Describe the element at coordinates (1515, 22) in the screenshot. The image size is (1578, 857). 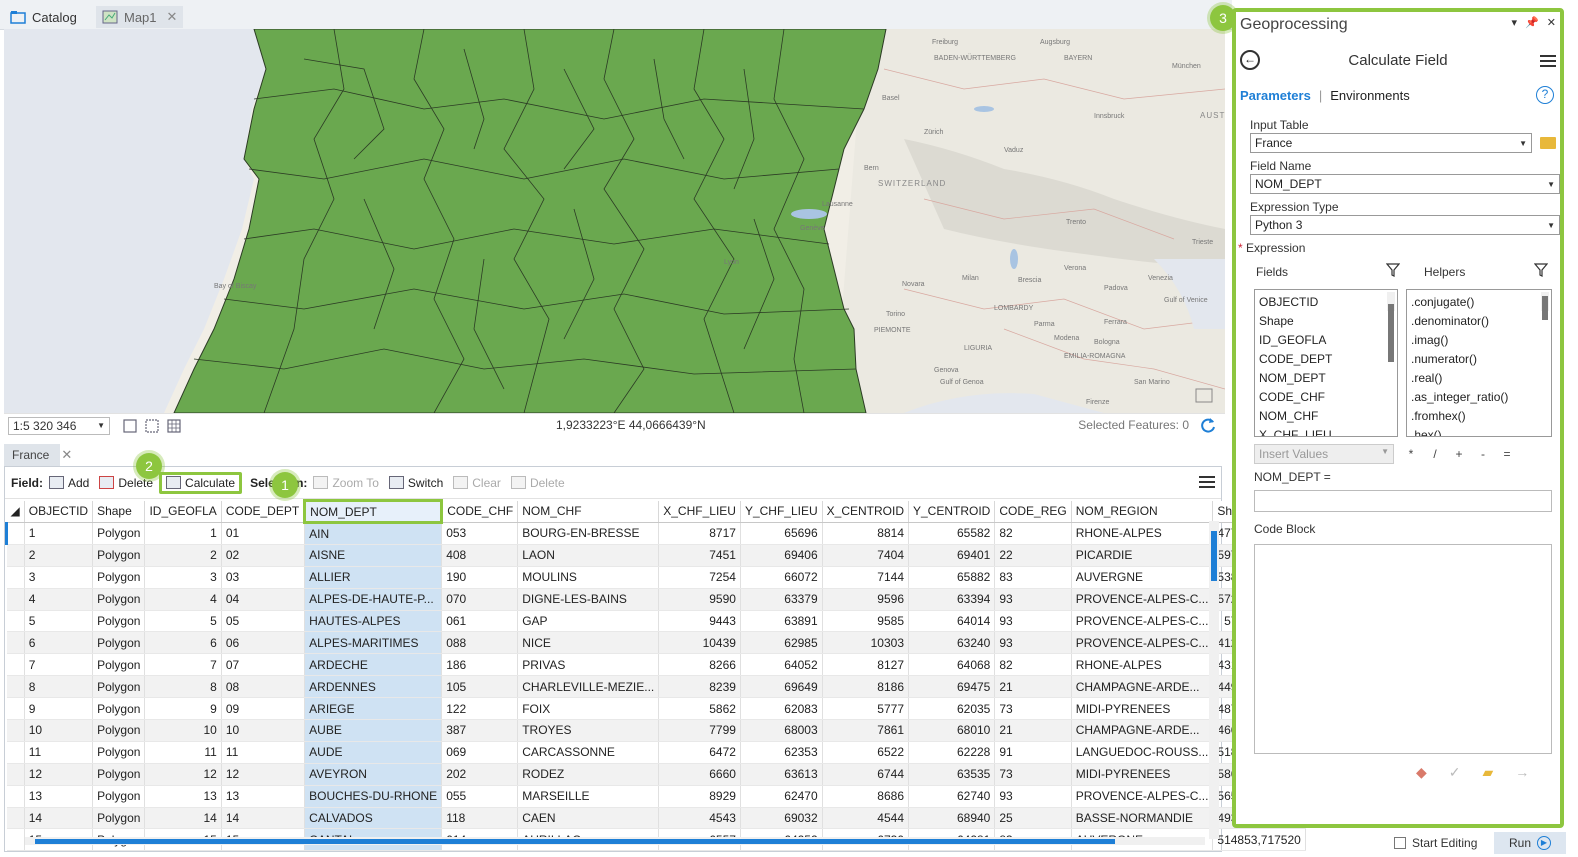
I see `dropdown-icon: ▾` at that location.